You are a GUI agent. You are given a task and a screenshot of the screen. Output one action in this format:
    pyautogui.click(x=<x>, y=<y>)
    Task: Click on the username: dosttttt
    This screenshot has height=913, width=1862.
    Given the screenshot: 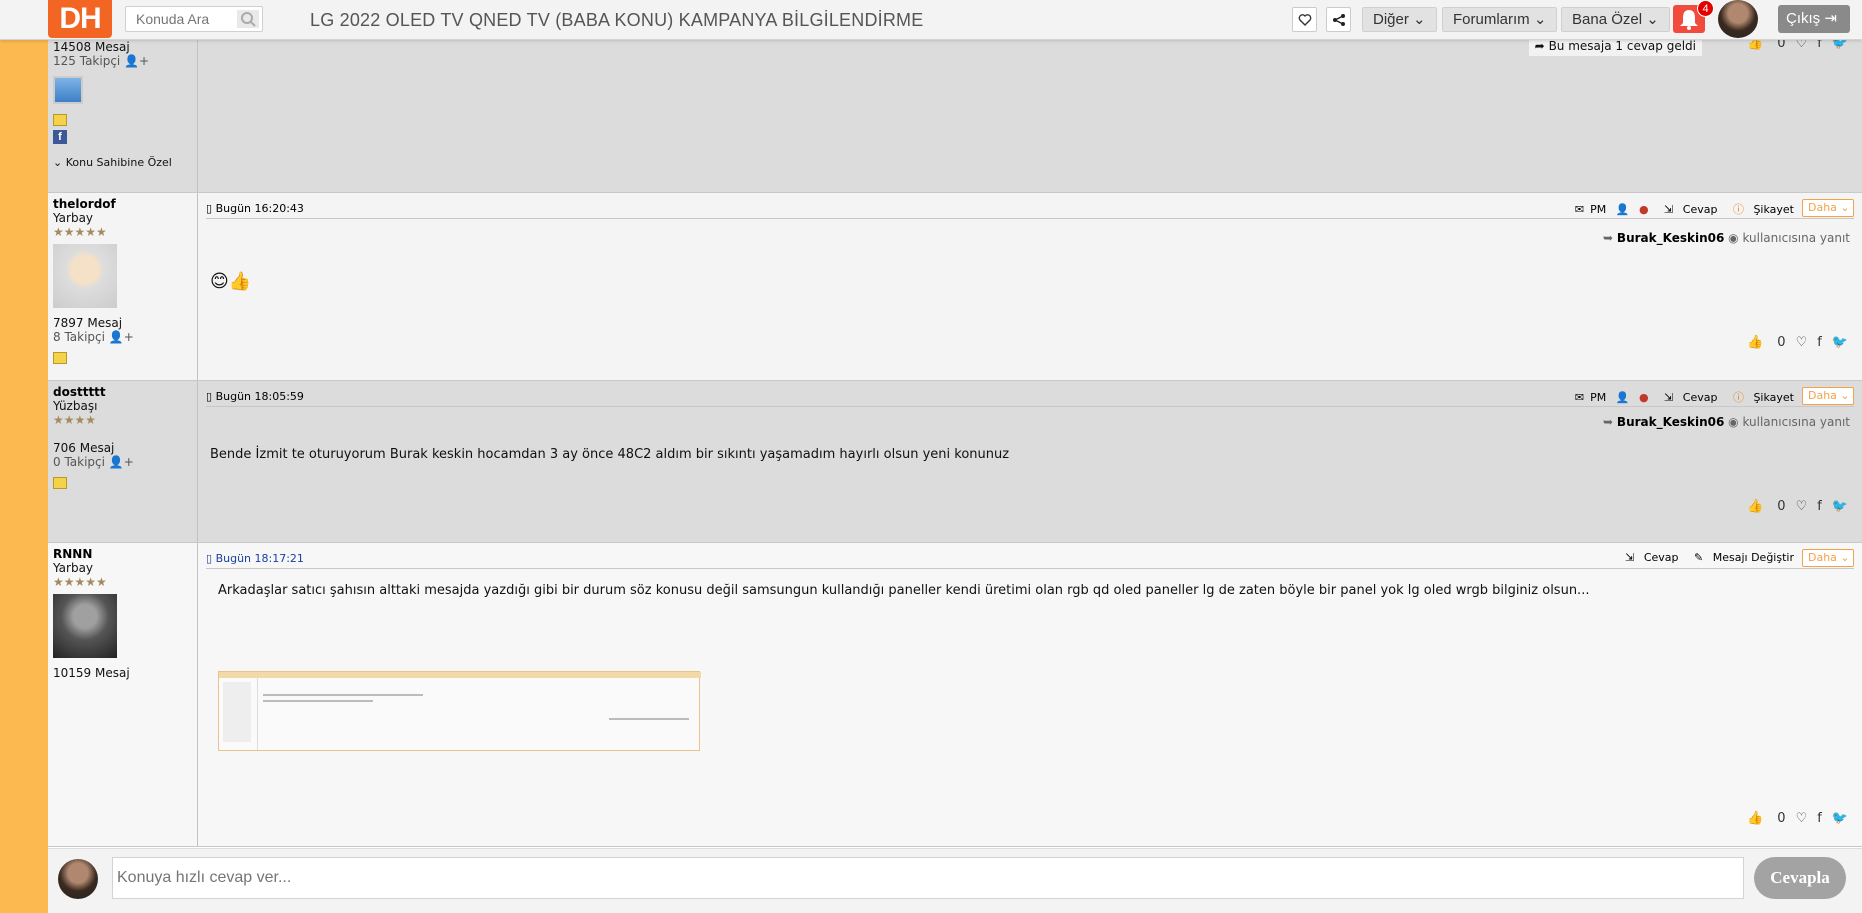 What is the action you would take?
    pyautogui.click(x=122, y=392)
    